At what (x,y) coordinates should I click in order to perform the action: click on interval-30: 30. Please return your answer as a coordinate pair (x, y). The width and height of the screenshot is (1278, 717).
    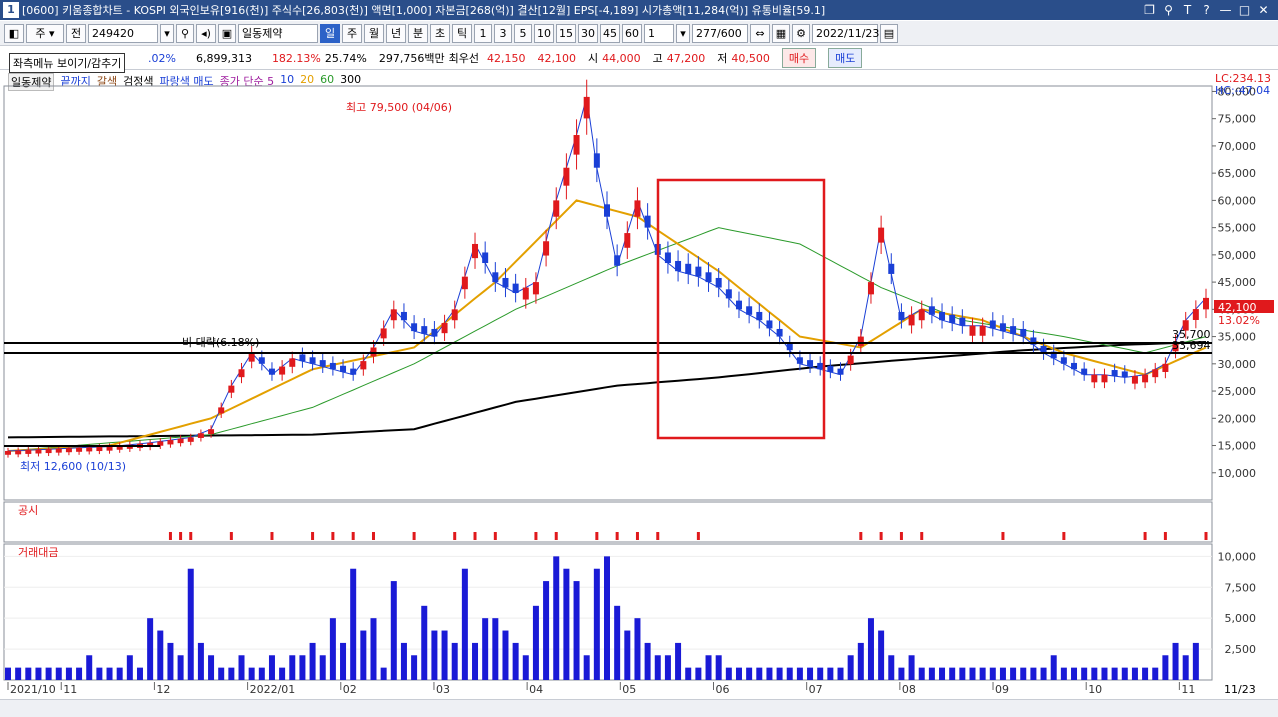
    Looking at the image, I should click on (588, 33).